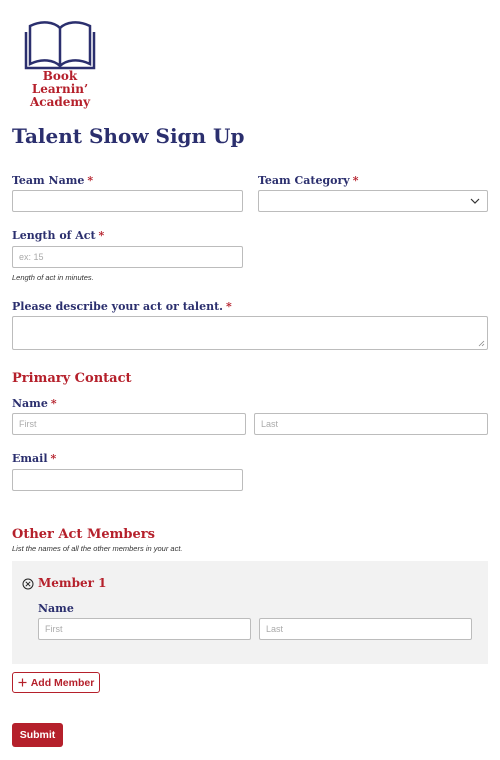 This screenshot has height=760, width=500. Describe the element at coordinates (60, 45) in the screenshot. I see `open-book-icon` at that location.